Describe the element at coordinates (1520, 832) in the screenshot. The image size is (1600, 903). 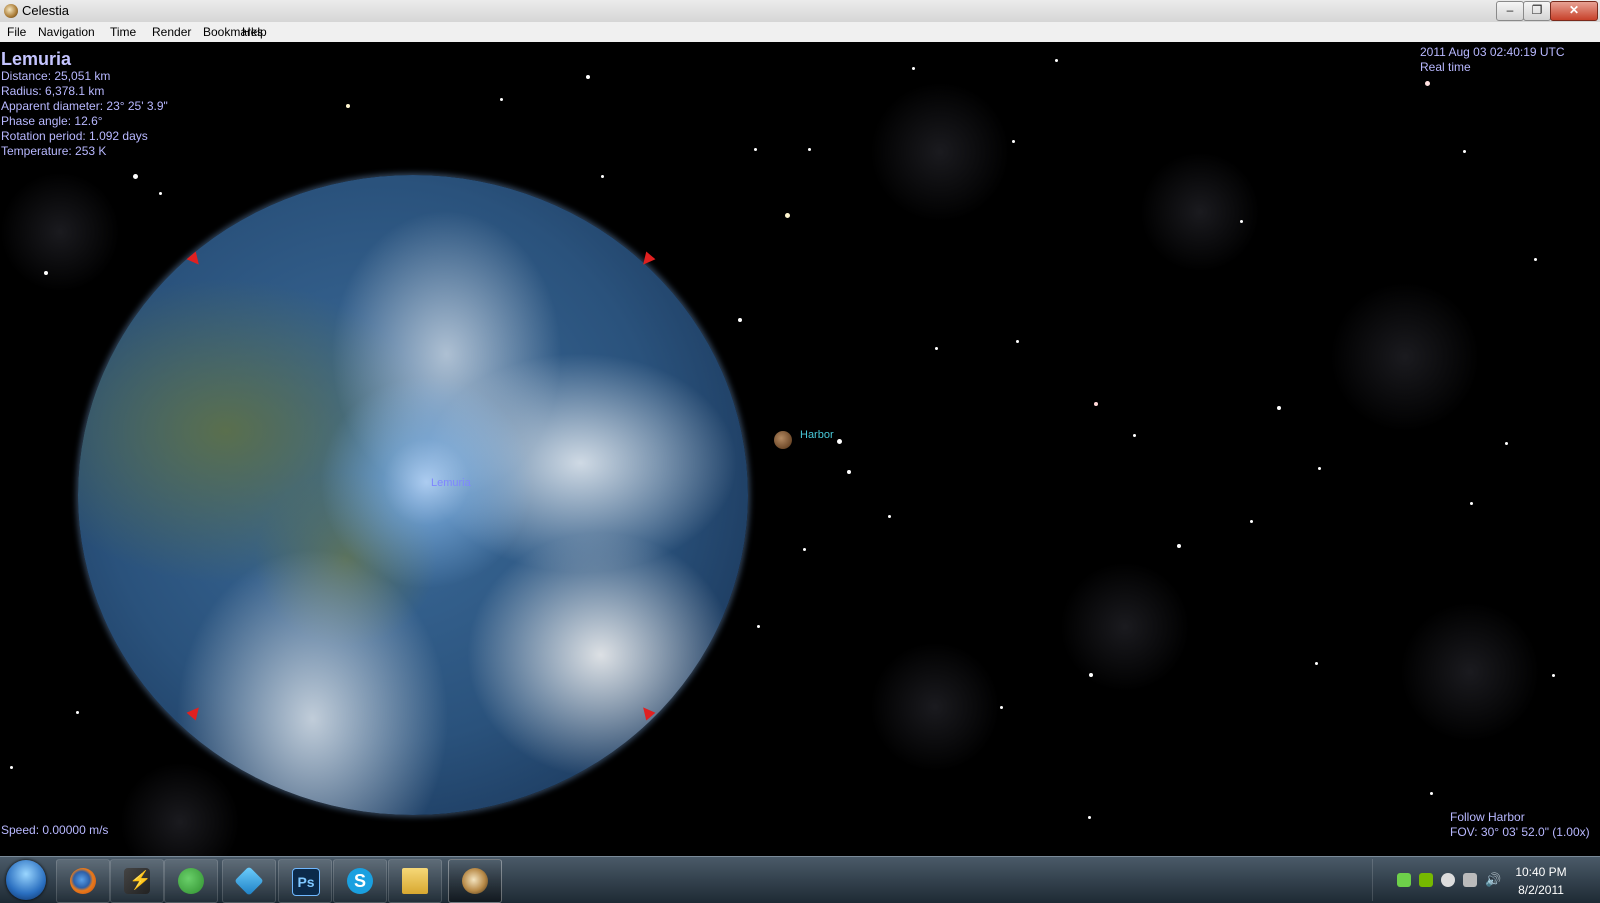
I see `fov-text: FOV: 30° 03' 52.0" (1.00x)` at that location.